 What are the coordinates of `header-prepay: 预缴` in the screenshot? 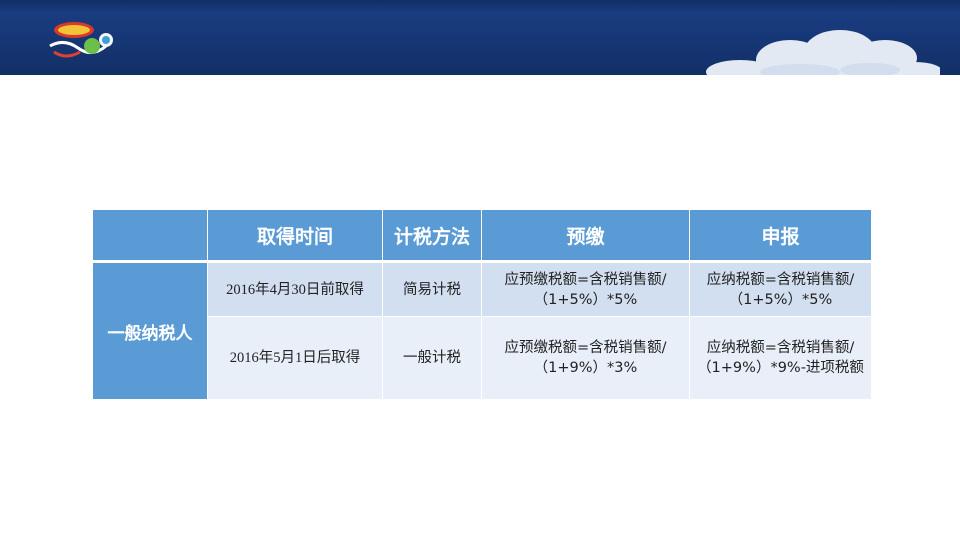 It's located at (585, 235).